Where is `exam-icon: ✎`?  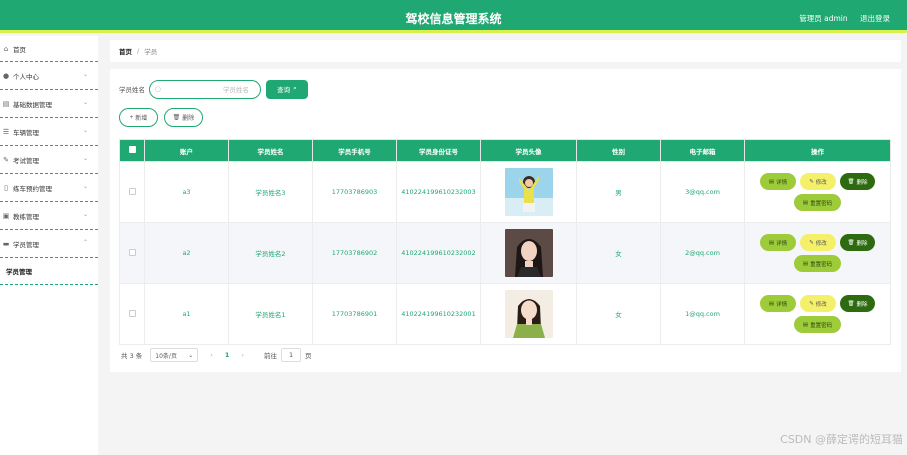
exam-icon: ✎ is located at coordinates (6, 159).